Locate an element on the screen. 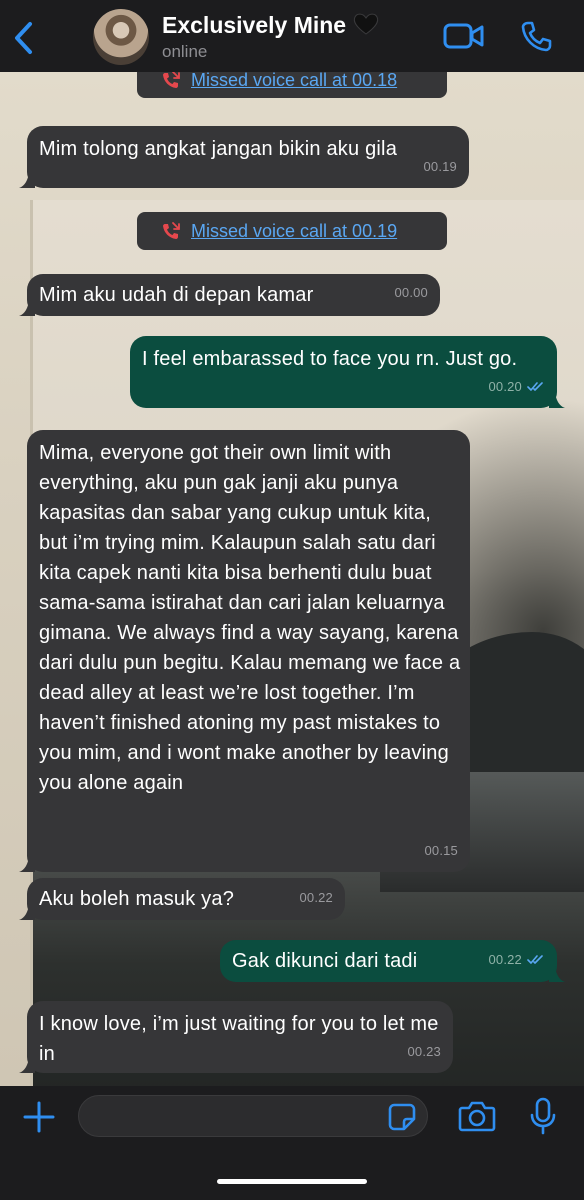  missed-call-notice: Missed voice call at 00.19 is located at coordinates (292, 231).